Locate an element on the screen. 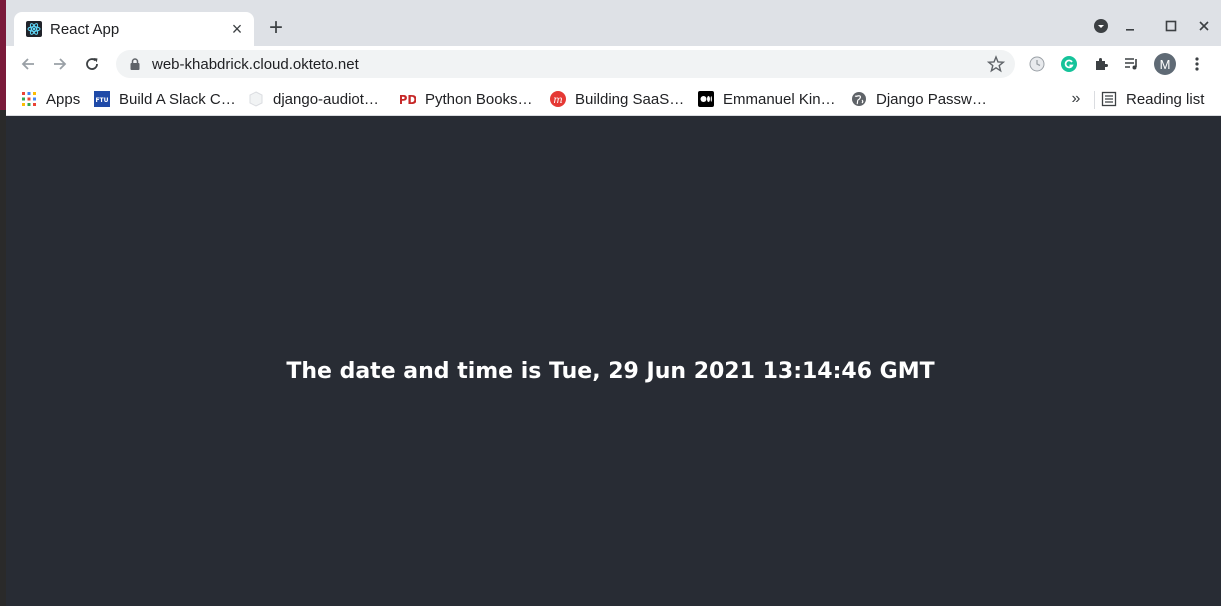  bookmark-apps: Apps is located at coordinates (50, 99).